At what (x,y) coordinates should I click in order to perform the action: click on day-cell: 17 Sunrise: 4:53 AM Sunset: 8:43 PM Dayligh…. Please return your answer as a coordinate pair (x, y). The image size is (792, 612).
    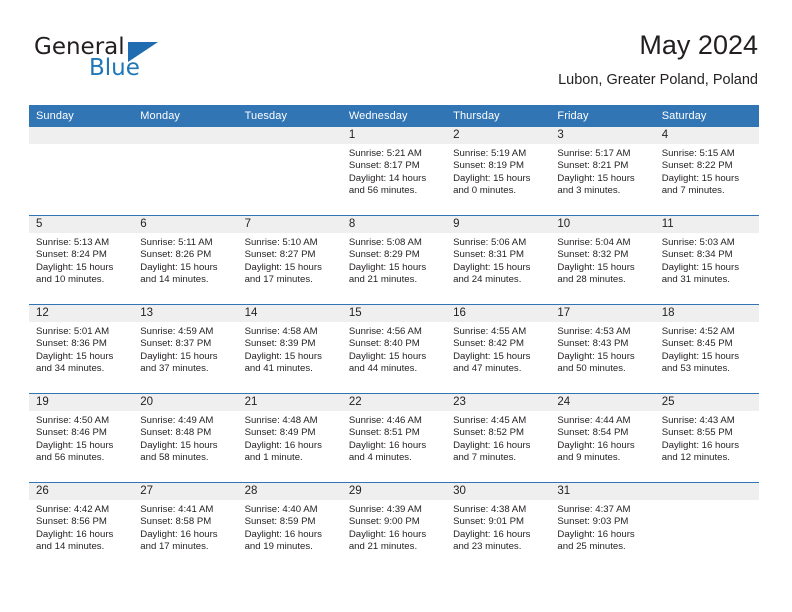
    Looking at the image, I should click on (602, 349).